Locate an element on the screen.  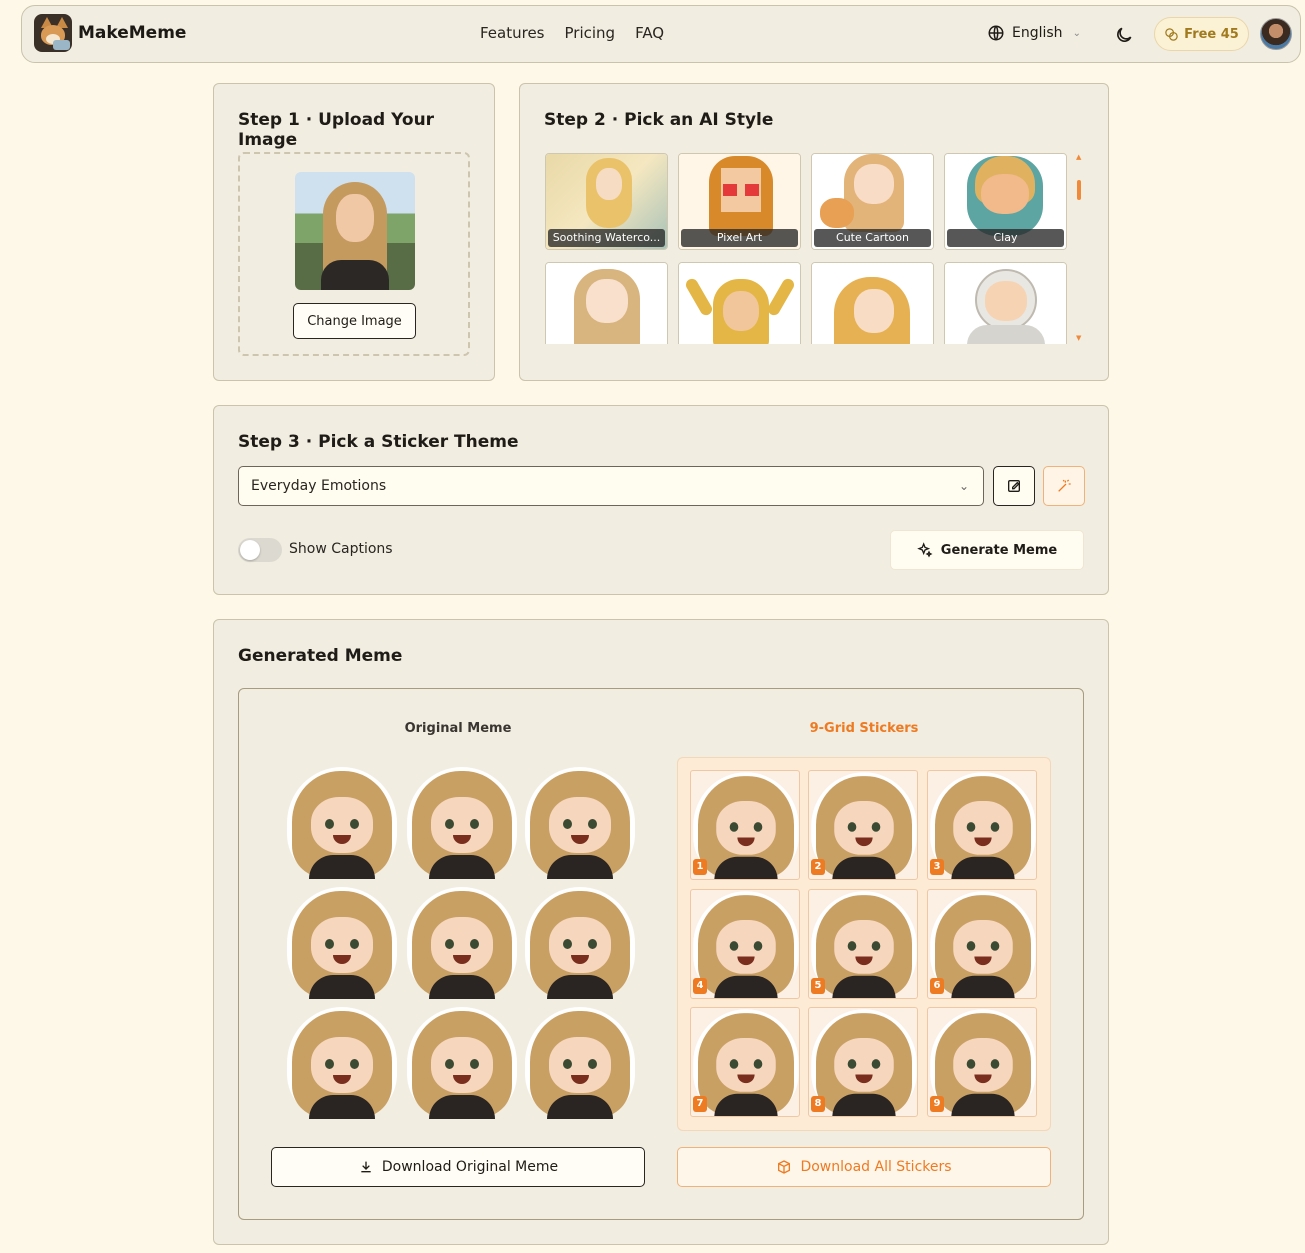
style-tile-clay: Clay is located at coordinates (1005, 201).